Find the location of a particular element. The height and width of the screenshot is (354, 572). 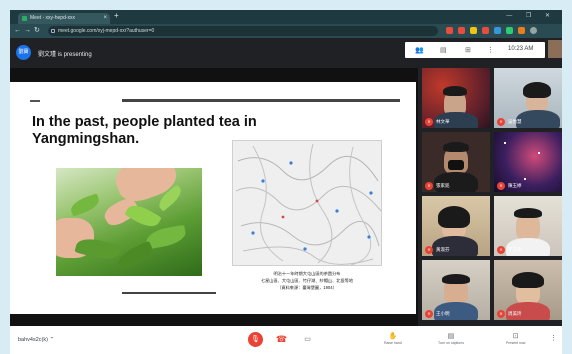

browser-tab-strip: Meet - xxy-hepd-xxx × + — ❐ ✕ is located at coordinates (286, 17).